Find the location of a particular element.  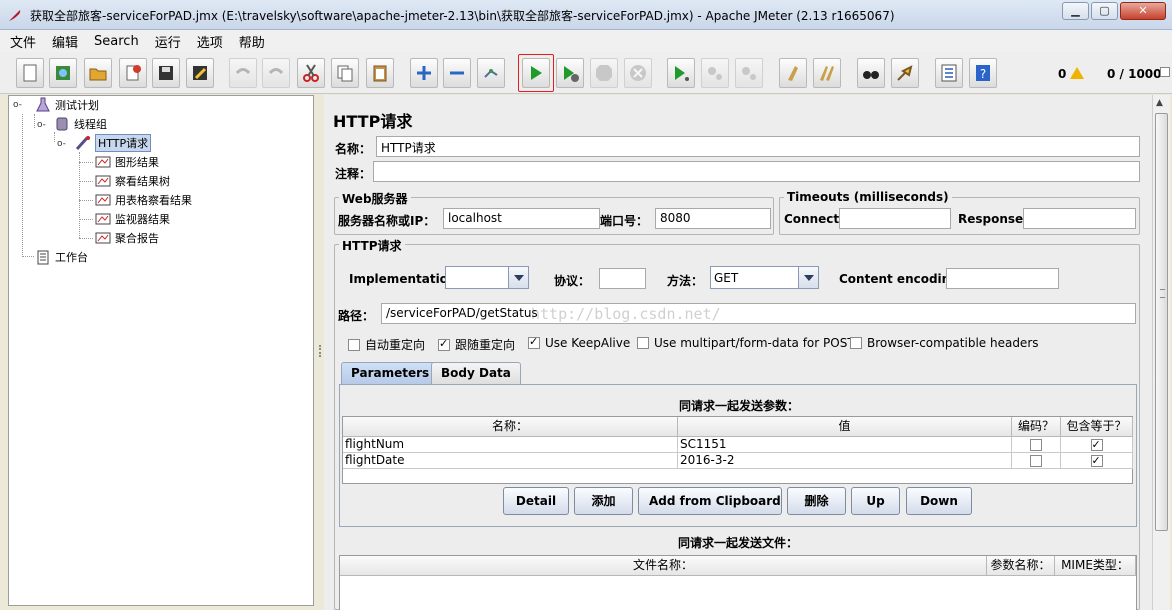

response-timeout-field is located at coordinates (1079, 218).